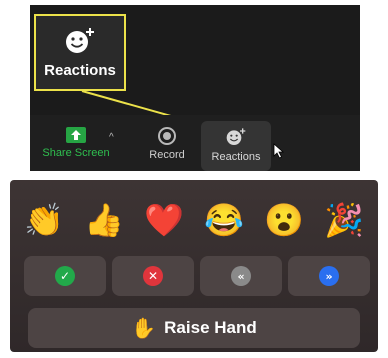  I want to click on reactions-icon, so click(80, 40).